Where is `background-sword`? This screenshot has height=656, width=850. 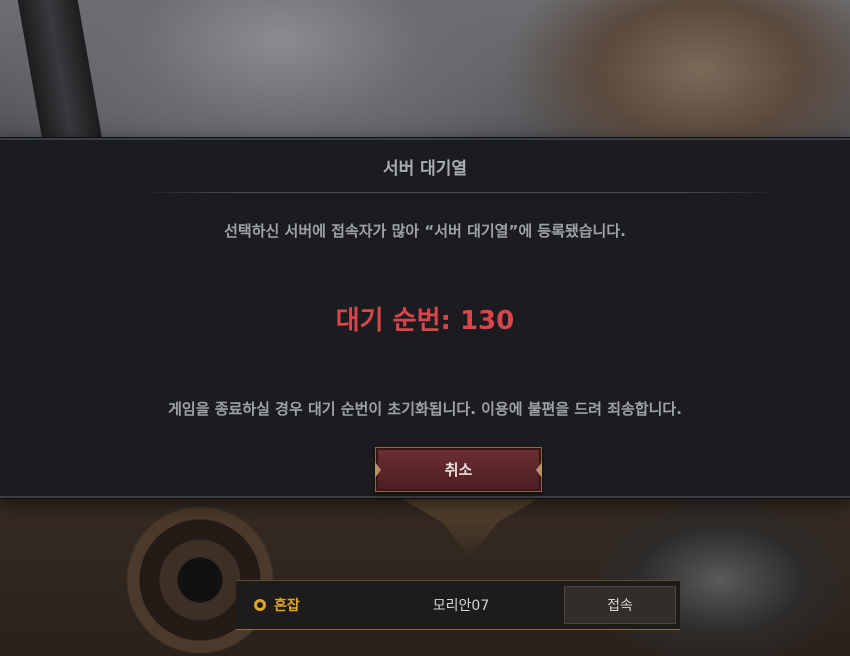 background-sword is located at coordinates (60, 80).